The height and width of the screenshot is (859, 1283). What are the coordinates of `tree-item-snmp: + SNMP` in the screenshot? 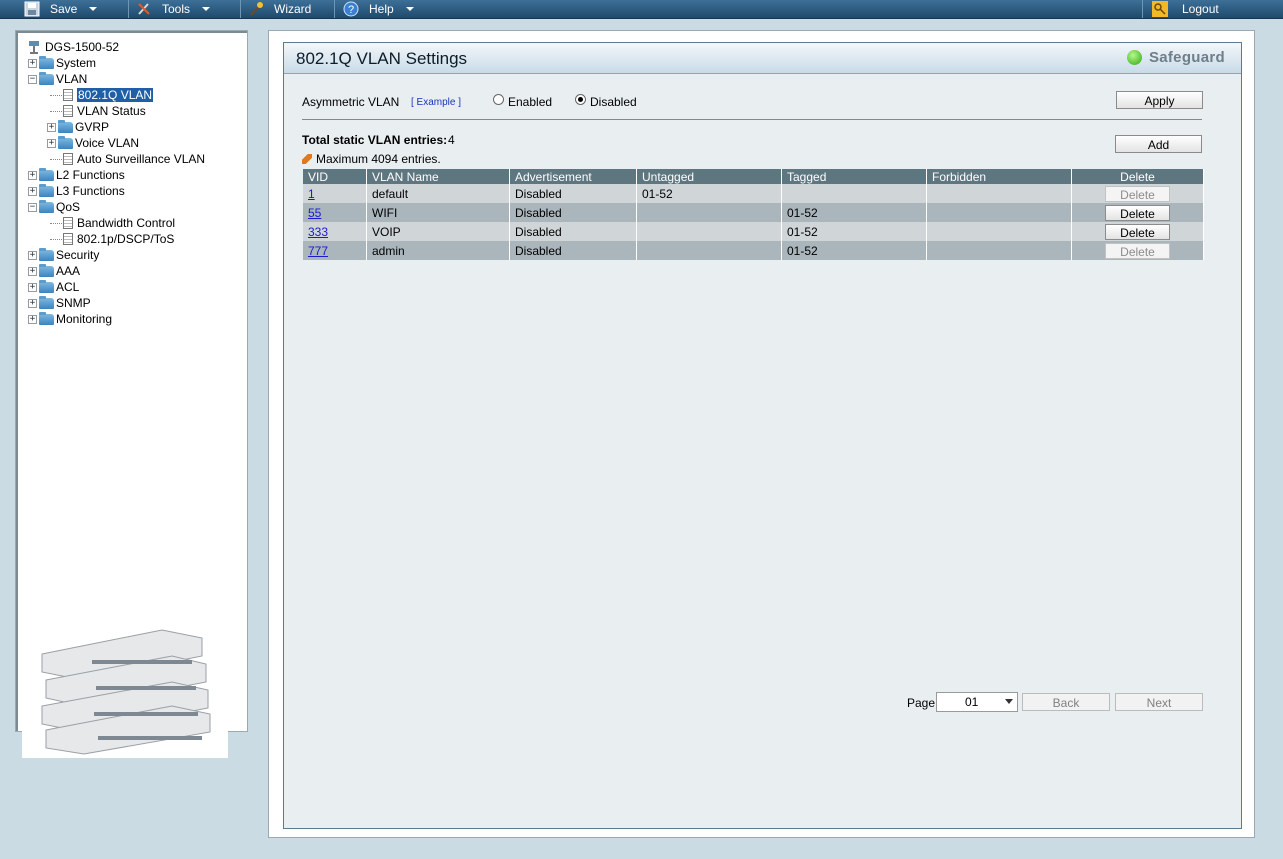 It's located at (59, 303).